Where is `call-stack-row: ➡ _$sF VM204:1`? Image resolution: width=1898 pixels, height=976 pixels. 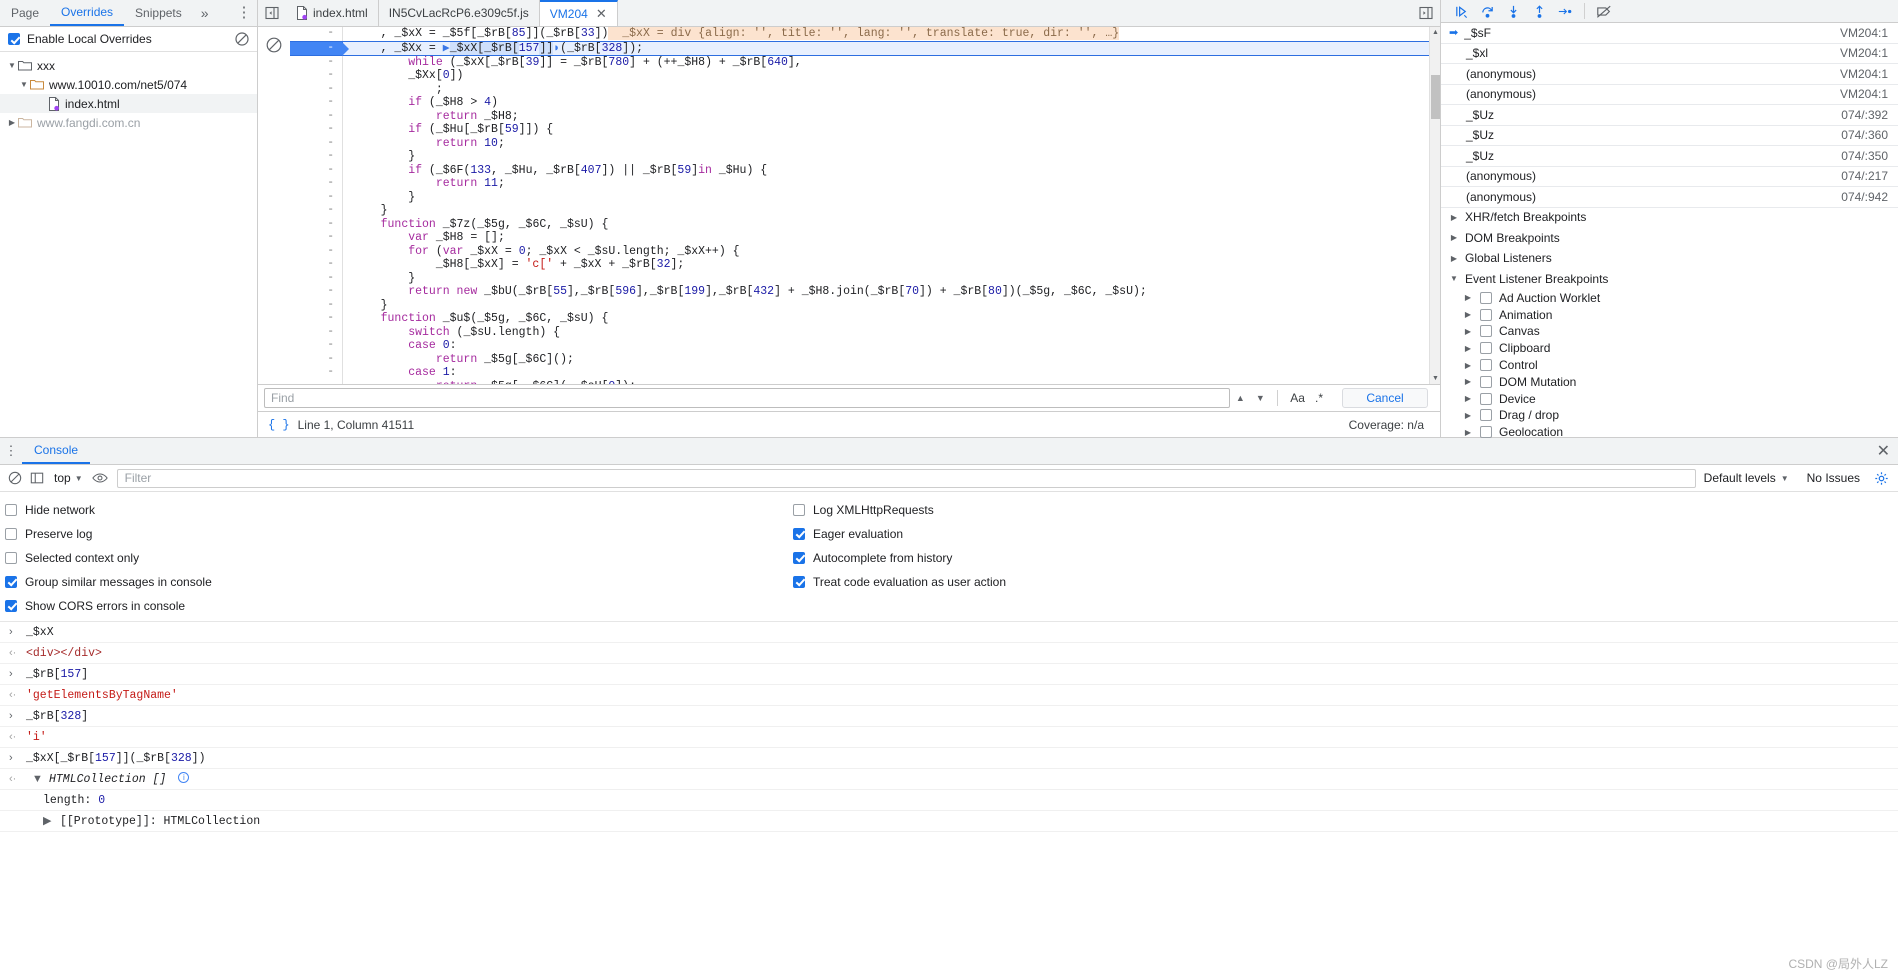
call-stack-row: ➡ _$sF VM204:1 is located at coordinates (1669, 33).